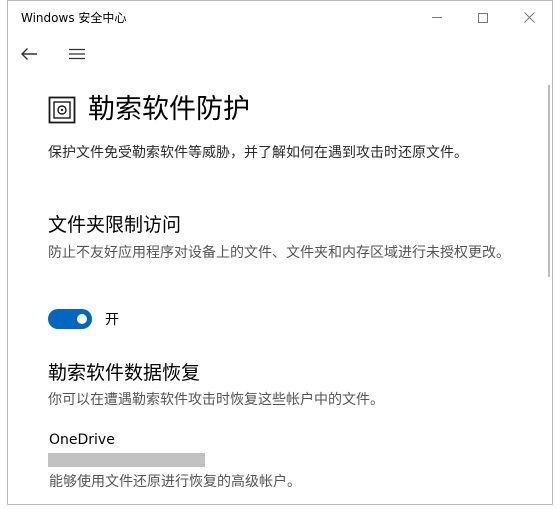 This screenshot has height=509, width=560. I want to click on account-note: 能够使用文件还原进行恢复的高级帐户。, so click(175, 482).